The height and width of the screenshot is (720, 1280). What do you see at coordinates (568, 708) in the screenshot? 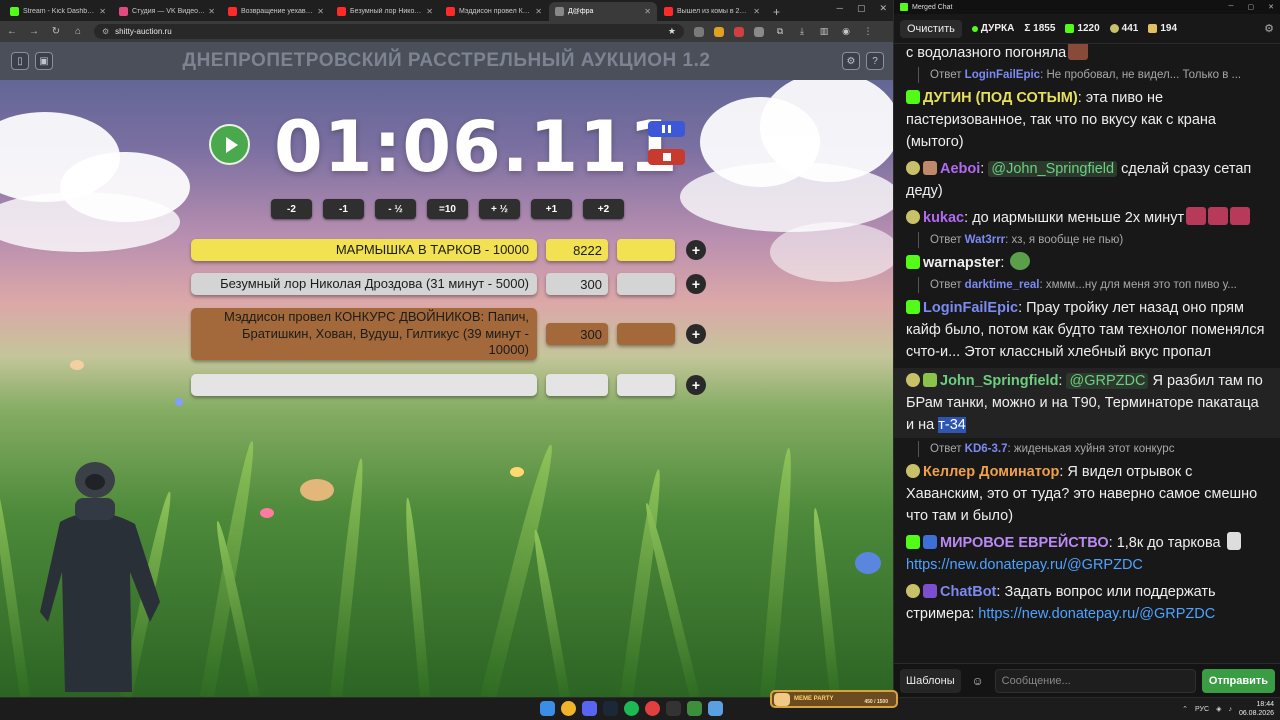
I see `chrome-icon` at bounding box center [568, 708].